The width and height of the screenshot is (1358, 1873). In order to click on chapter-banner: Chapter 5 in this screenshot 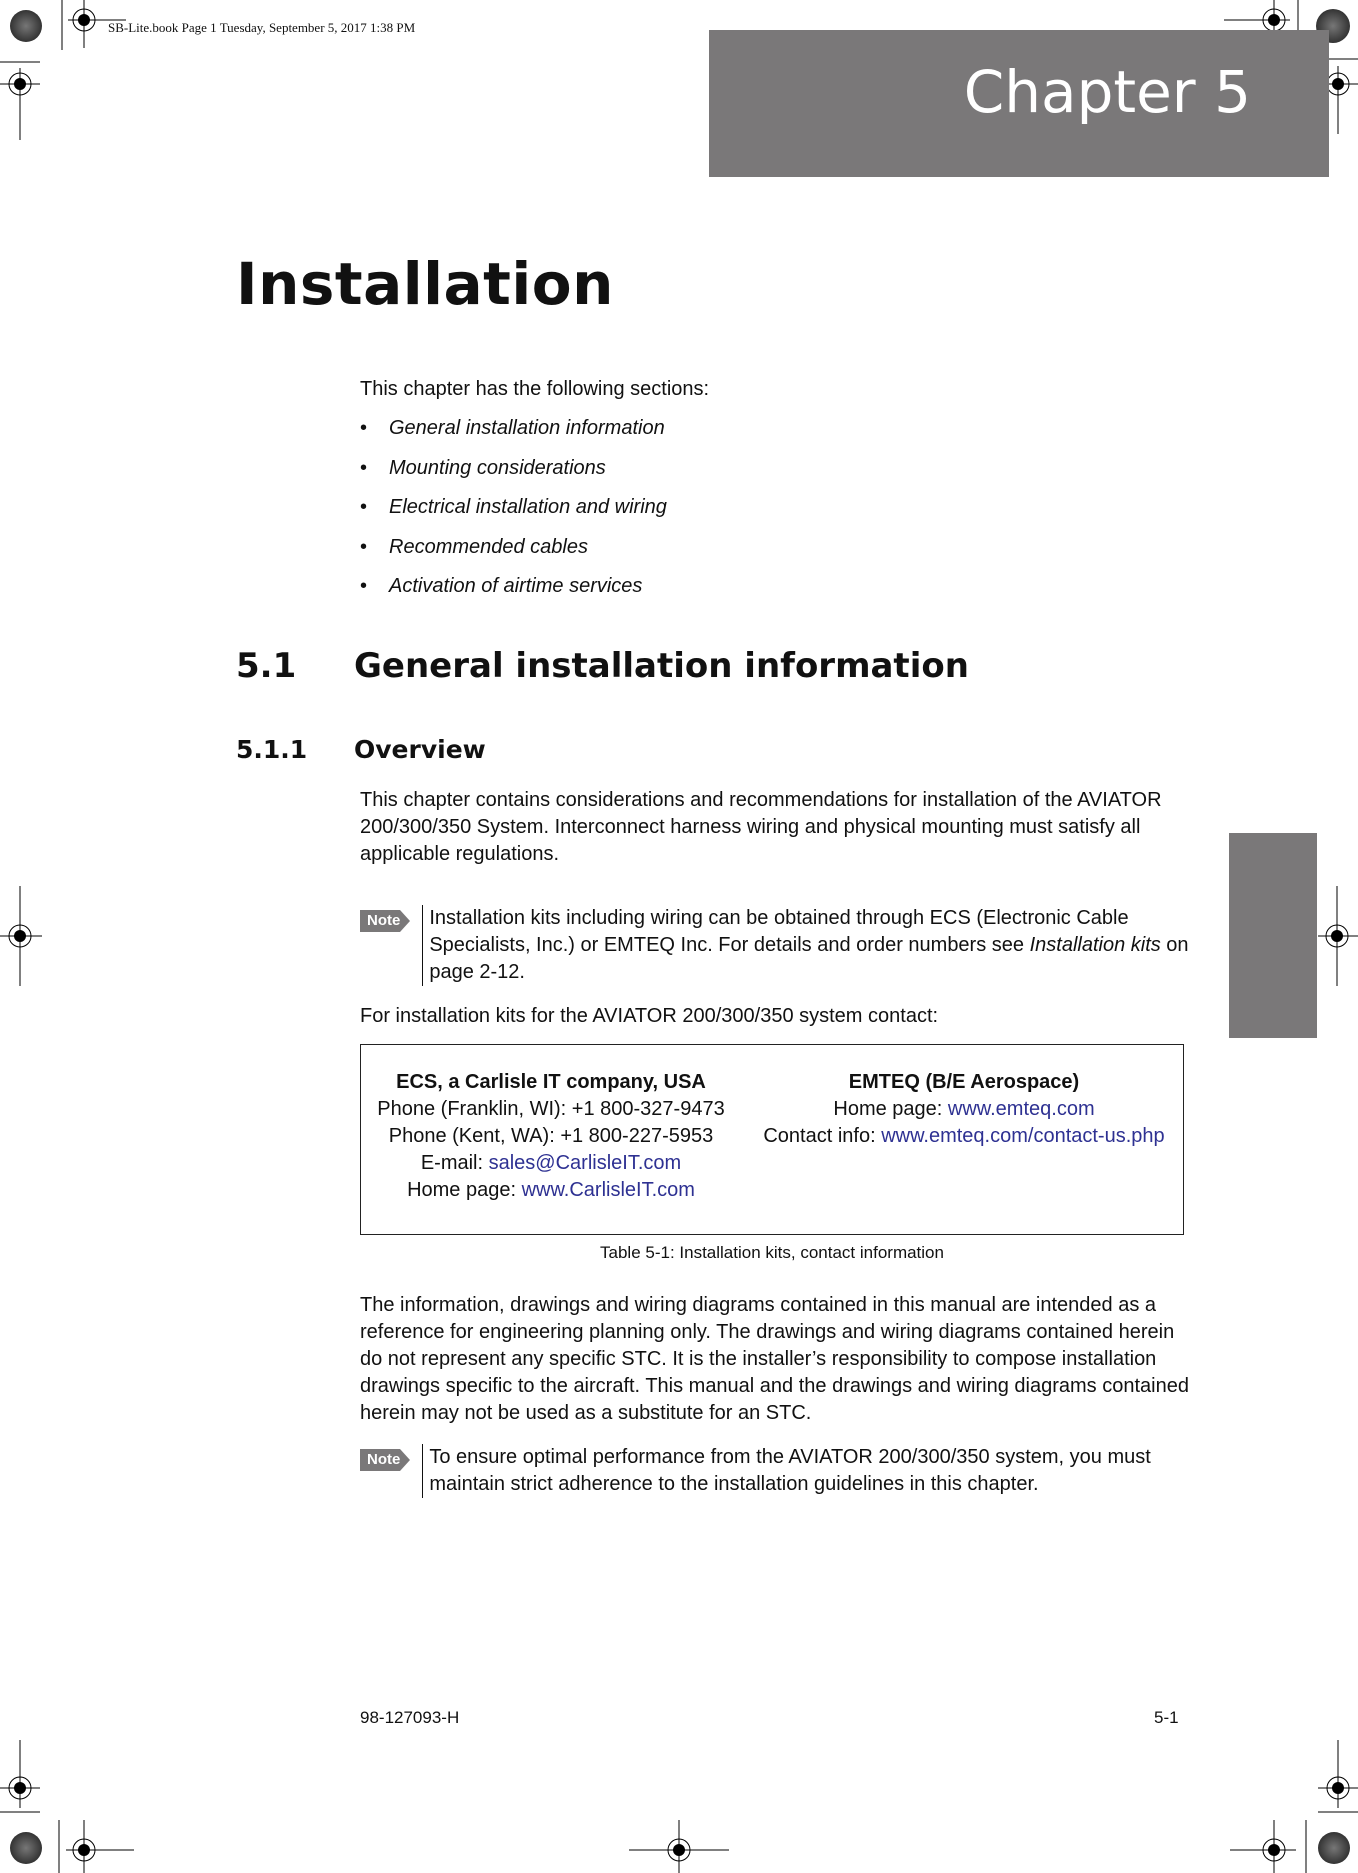, I will do `click(1019, 103)`.